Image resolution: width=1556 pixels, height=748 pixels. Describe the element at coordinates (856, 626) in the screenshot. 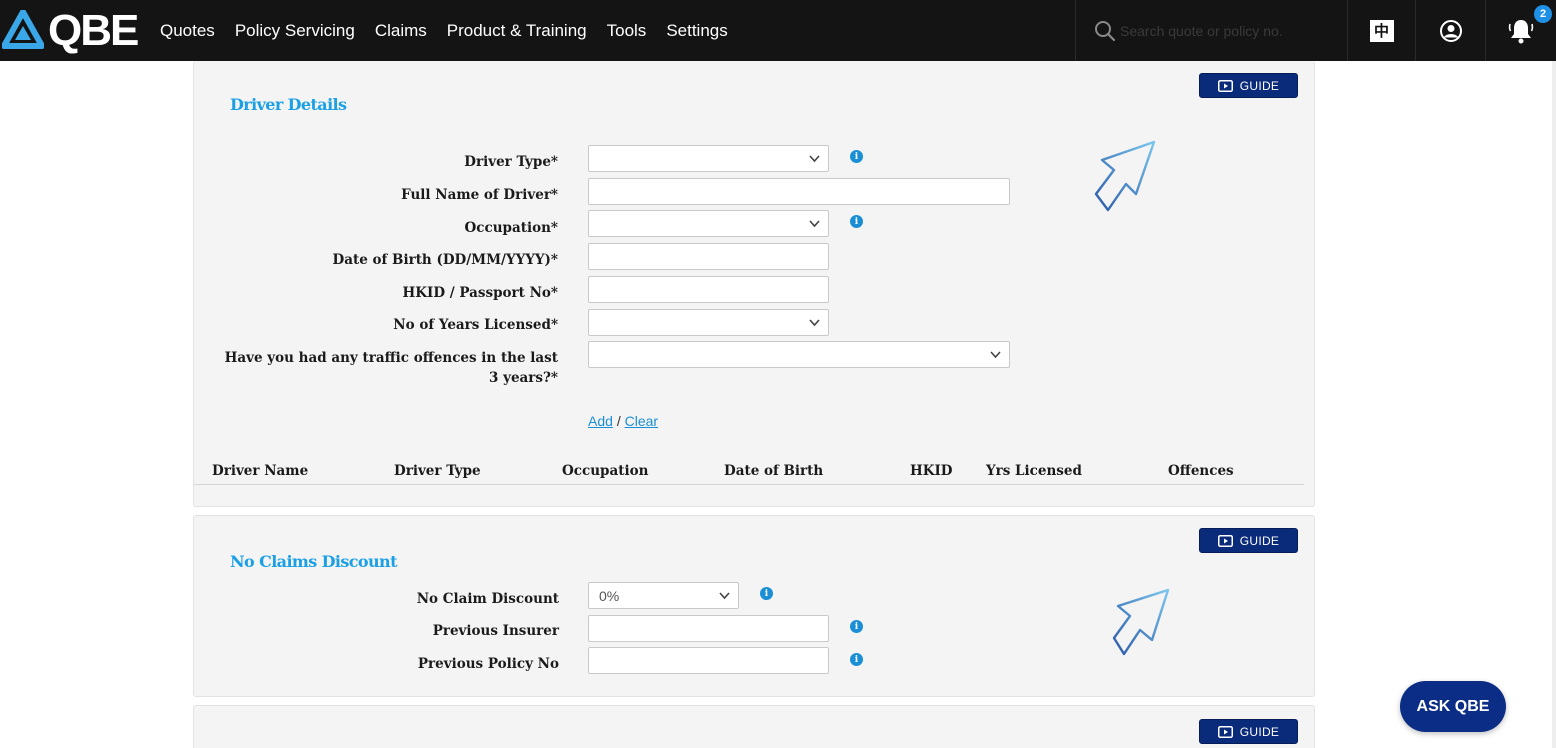

I see `previous-insurer-info-icon: i` at that location.